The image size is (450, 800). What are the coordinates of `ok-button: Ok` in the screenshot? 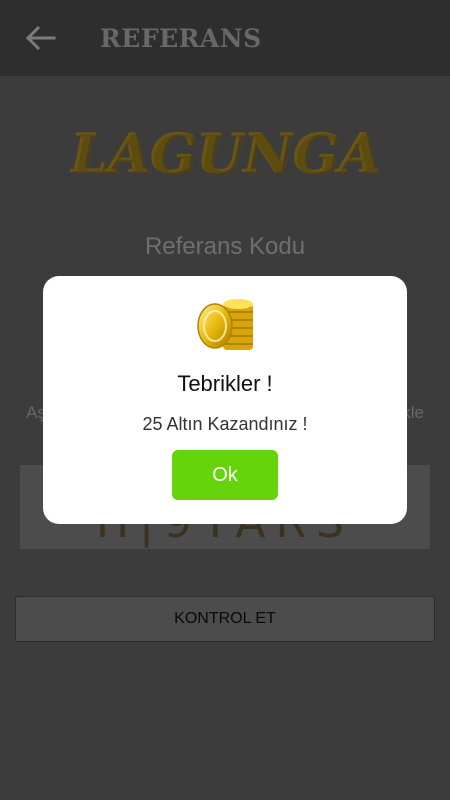 It's located at (225, 475).